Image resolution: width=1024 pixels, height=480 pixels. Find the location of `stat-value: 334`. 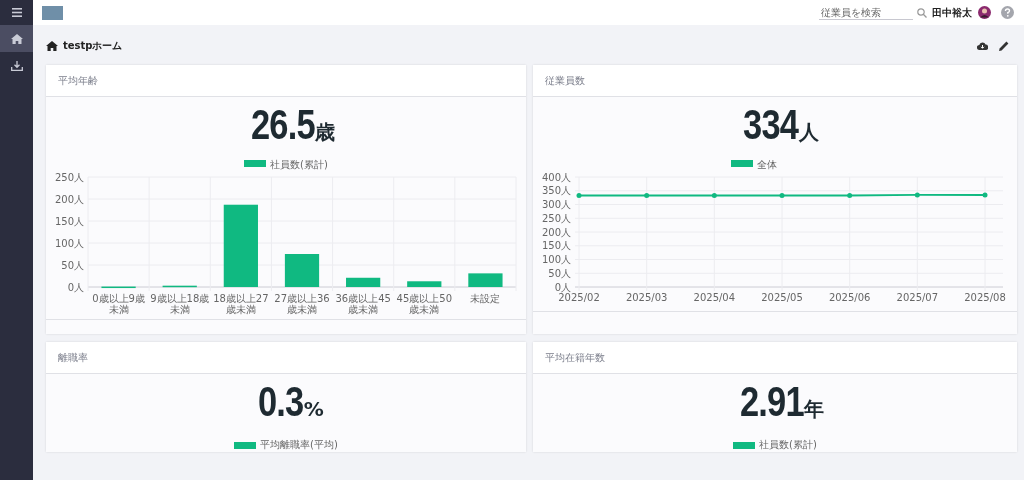

stat-value: 334 is located at coordinates (771, 125).